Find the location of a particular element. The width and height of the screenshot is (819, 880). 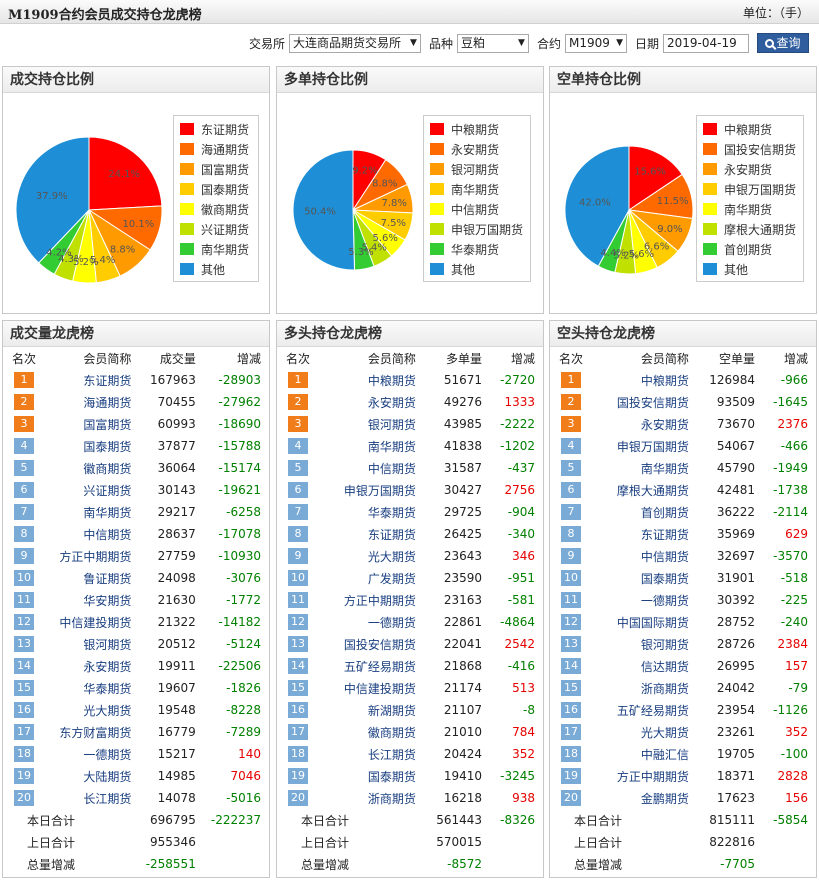

member-name-link: 摩根大通期货 is located at coordinates (642, 490).